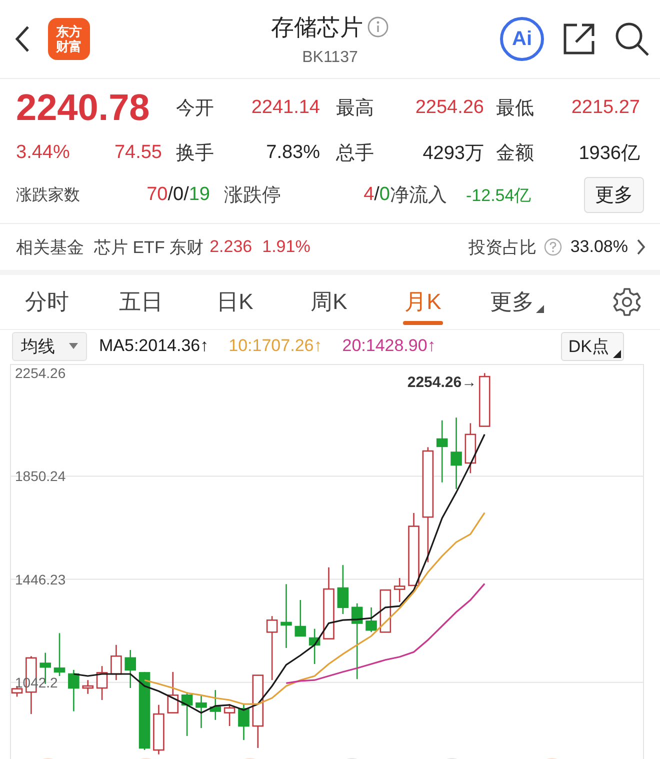 The image size is (660, 759). What do you see at coordinates (40, 579) in the screenshot?
I see `axis-label: 1446.23` at bounding box center [40, 579].